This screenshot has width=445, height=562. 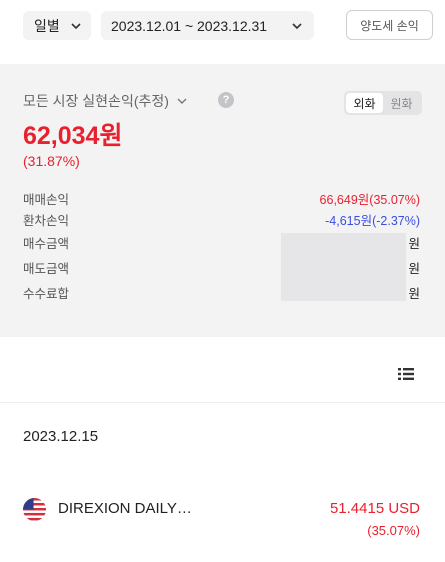 What do you see at coordinates (372, 221) in the screenshot?
I see `row-value: -4,615원(-2.37%)` at bounding box center [372, 221].